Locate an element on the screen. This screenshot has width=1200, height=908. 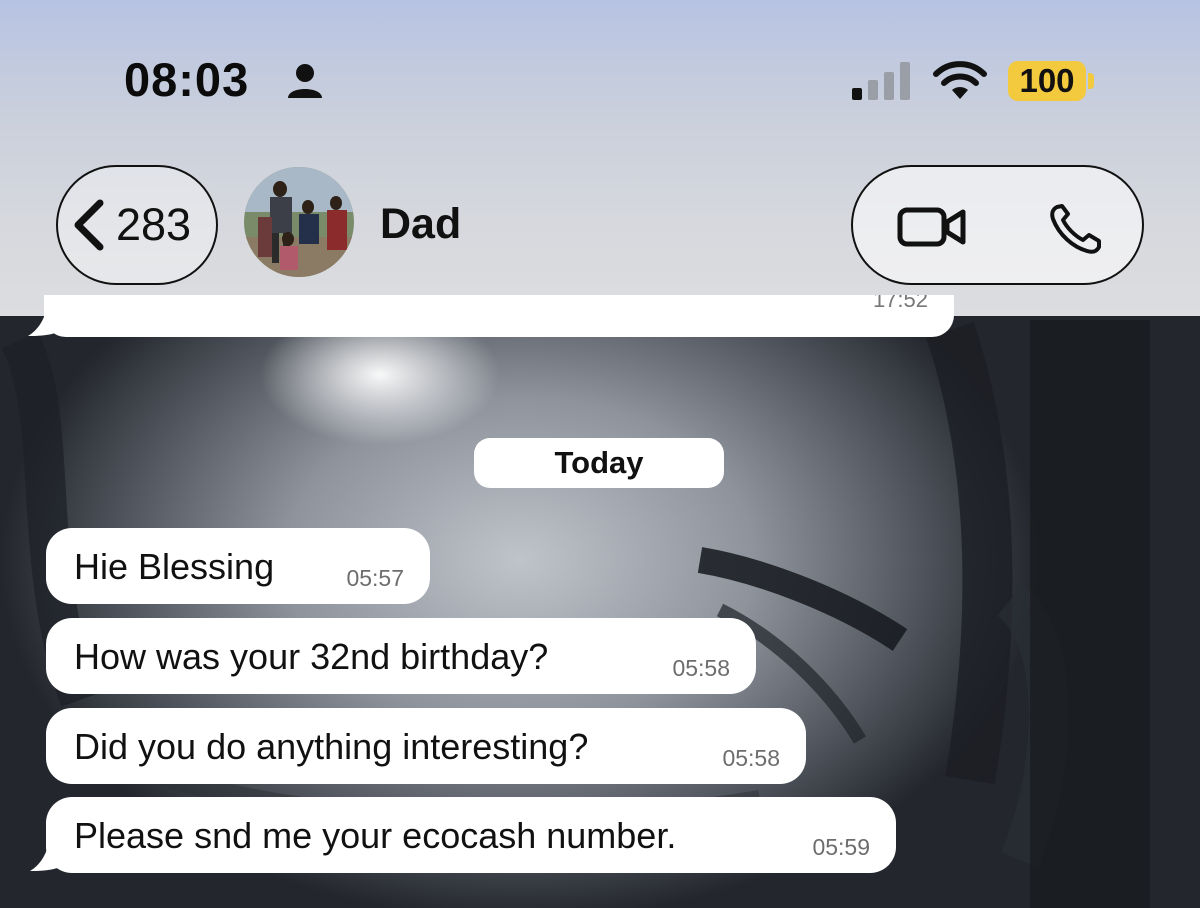
back-button: 283 is located at coordinates (137, 225).